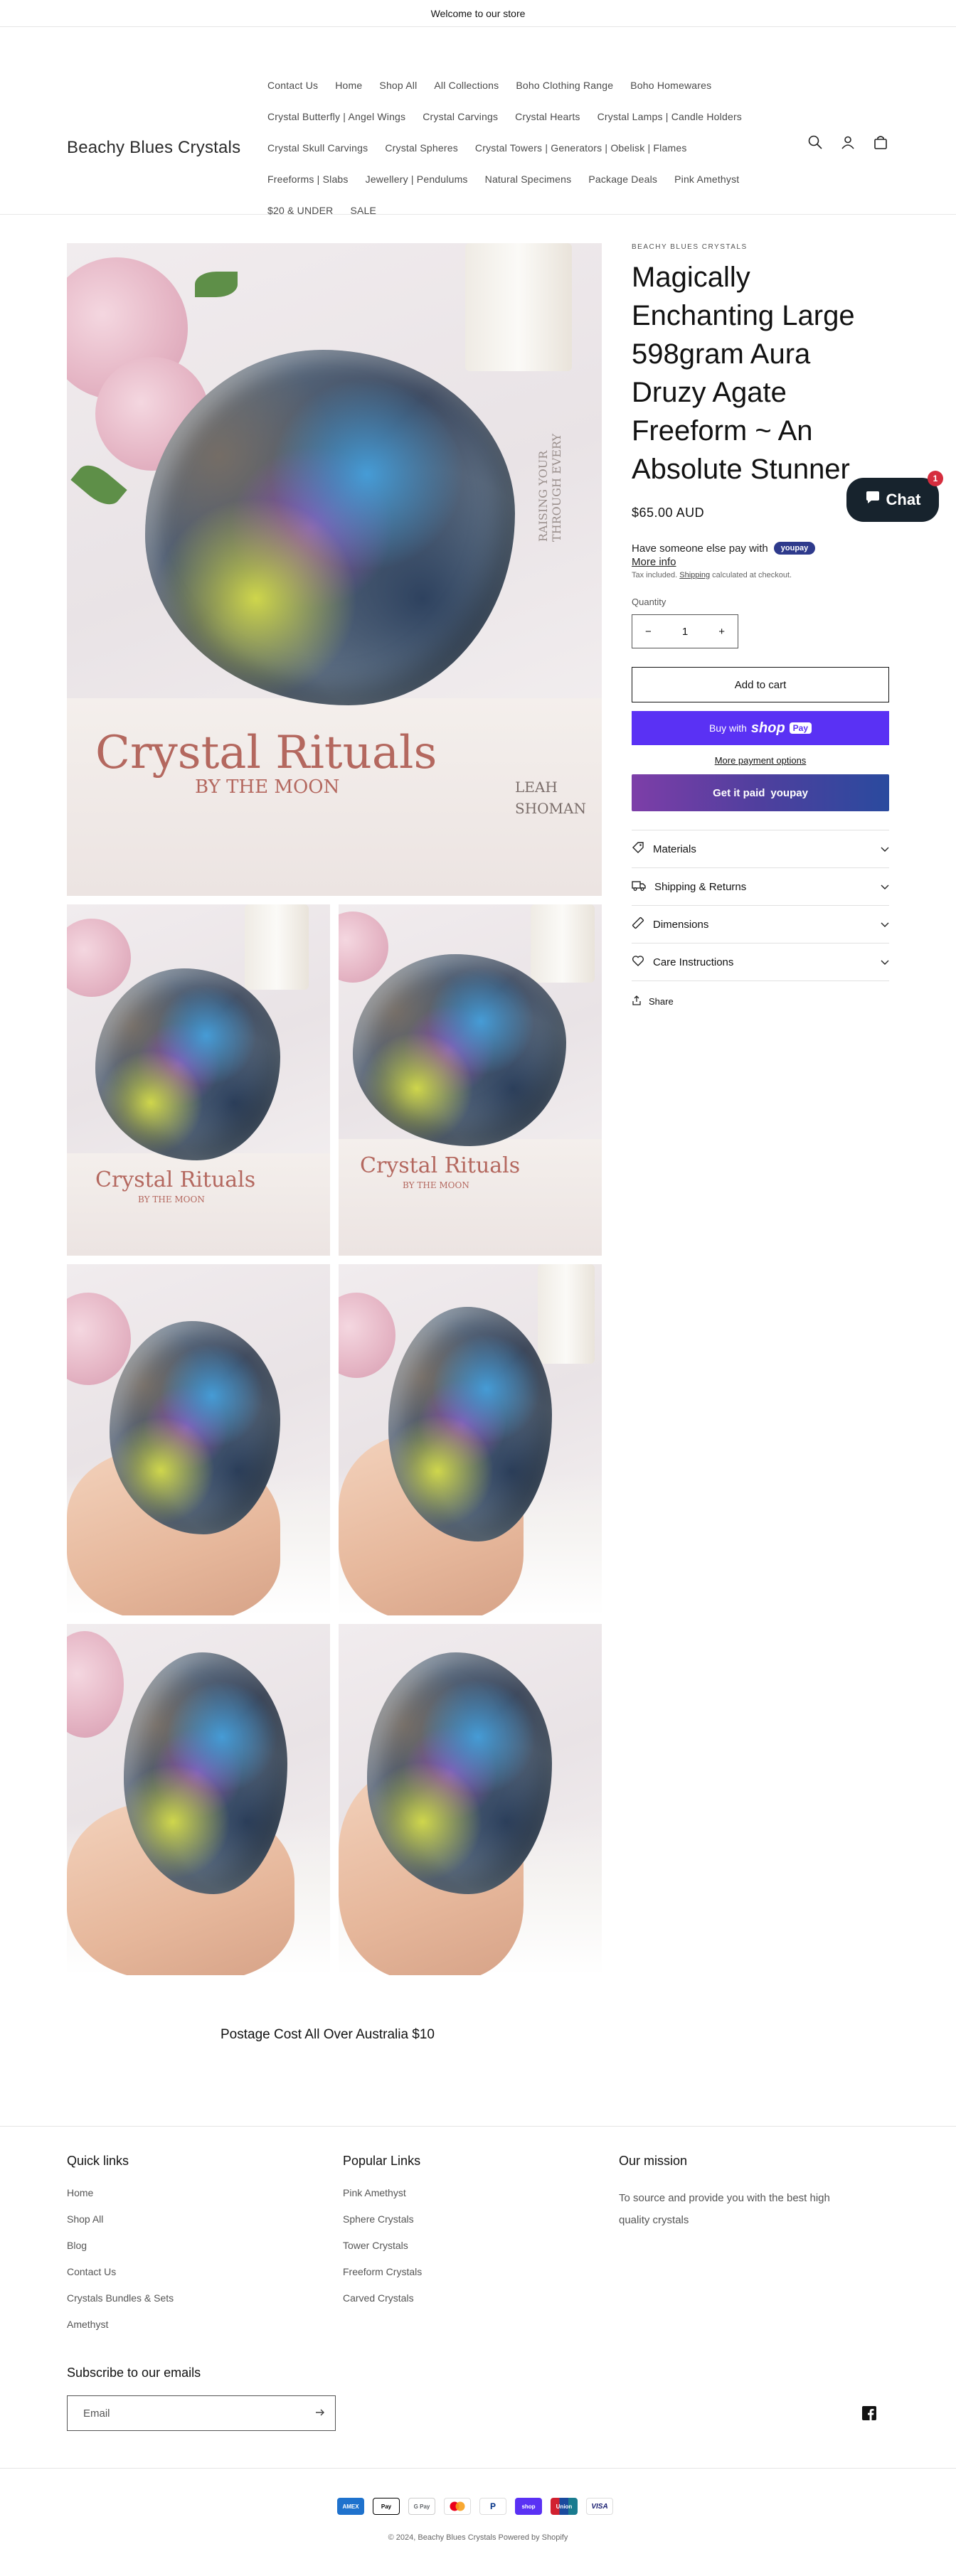 The height and width of the screenshot is (2576, 956). What do you see at coordinates (638, 962) in the screenshot?
I see `heart-icon` at bounding box center [638, 962].